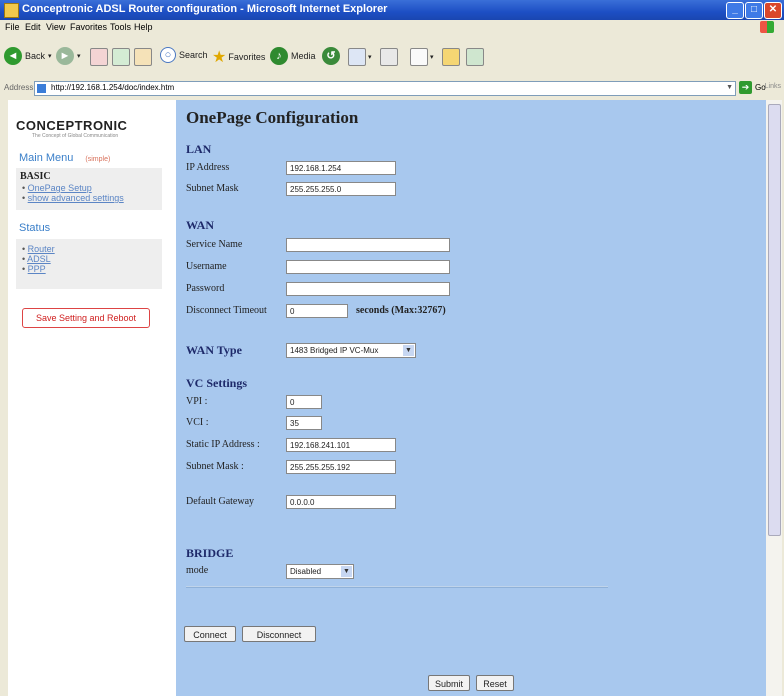 The width and height of the screenshot is (784, 696). Describe the element at coordinates (98, 159) in the screenshot. I see `main-menu-hint: (simple)` at that location.